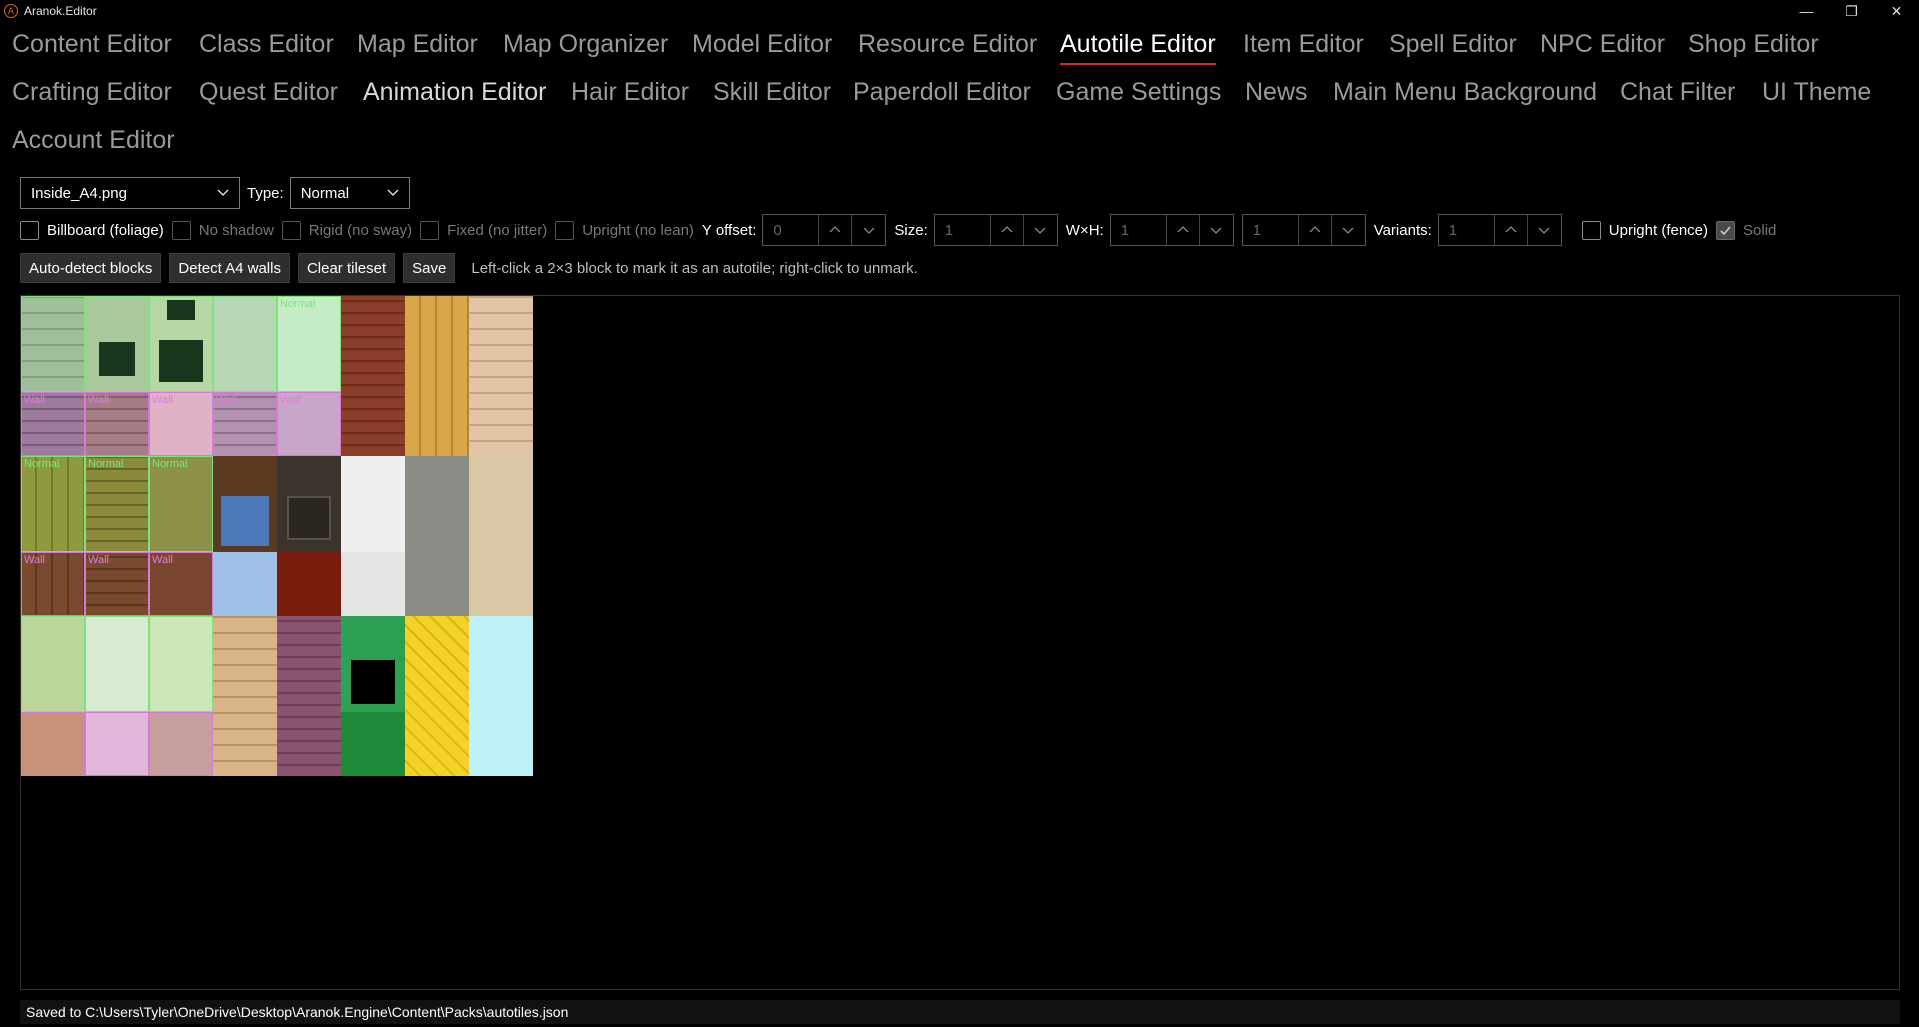 This screenshot has width=1919, height=1027. What do you see at coordinates (1276, 92) in the screenshot?
I see `tab-news: News` at bounding box center [1276, 92].